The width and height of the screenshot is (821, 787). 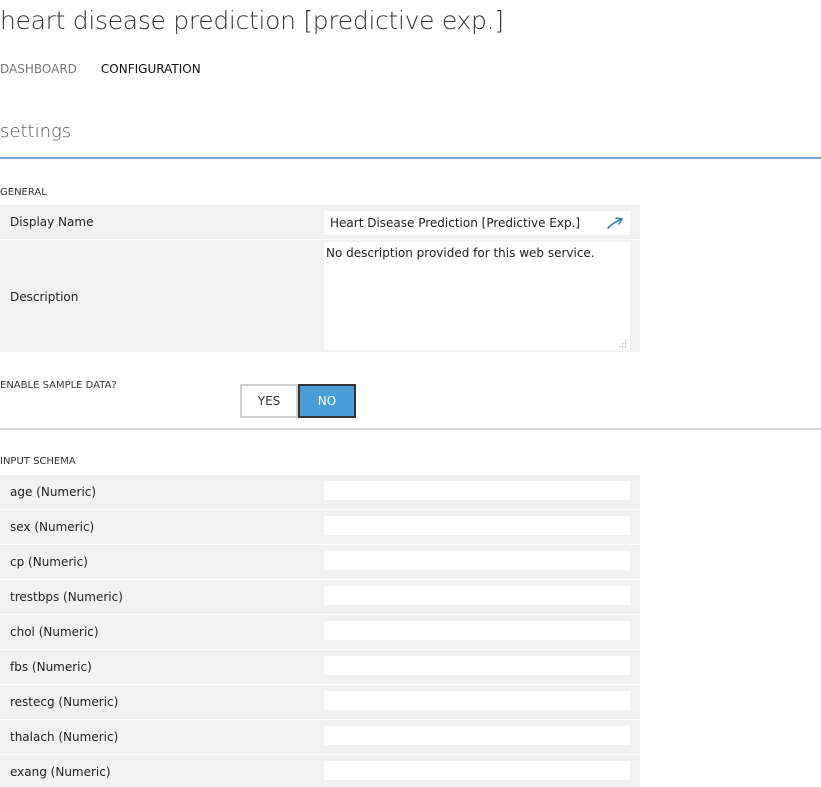 What do you see at coordinates (477, 770) in the screenshot?
I see `exang-input` at bounding box center [477, 770].